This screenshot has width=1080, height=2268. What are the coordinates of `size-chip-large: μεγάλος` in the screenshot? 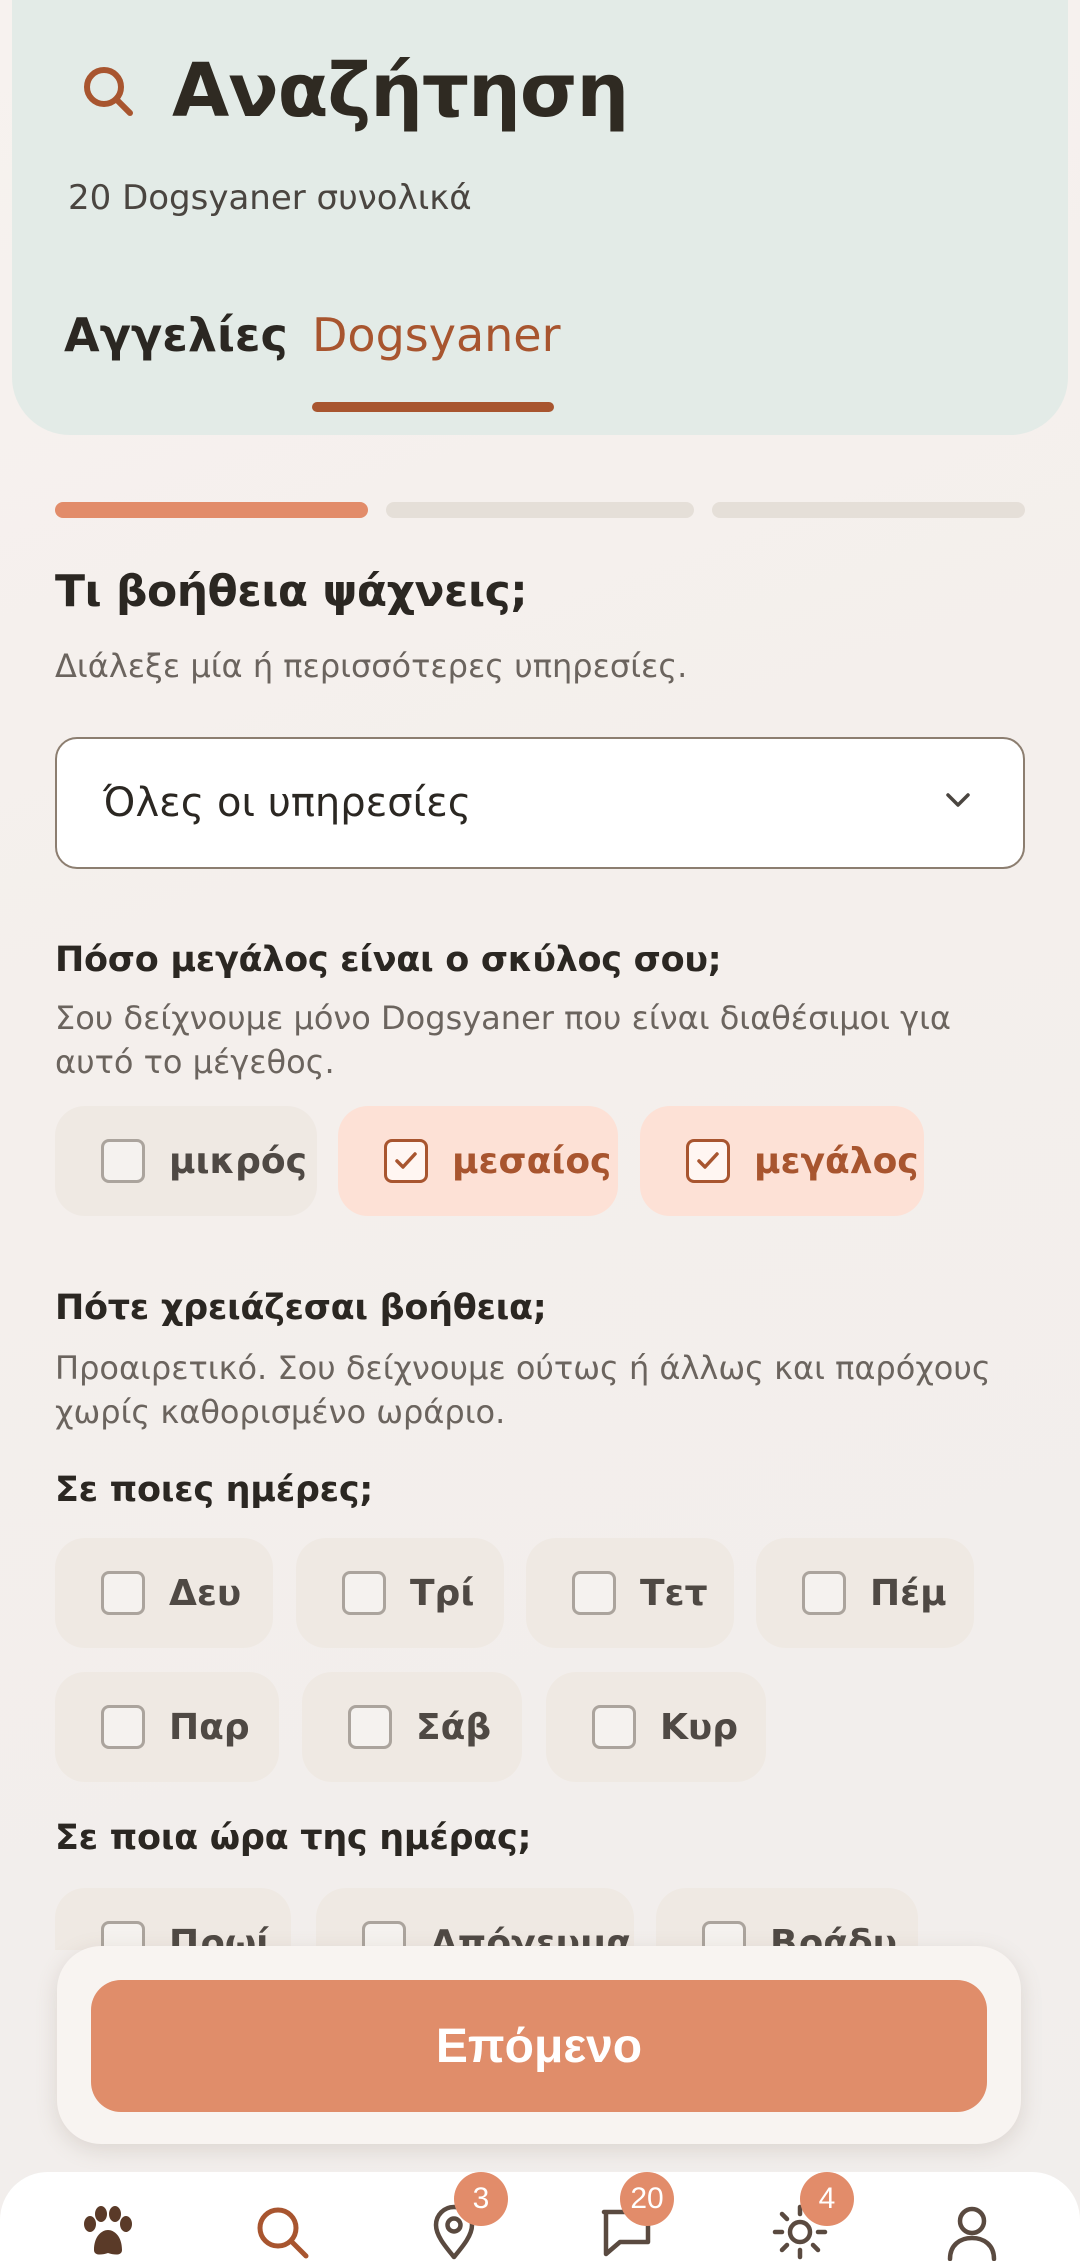 It's located at (782, 1161).